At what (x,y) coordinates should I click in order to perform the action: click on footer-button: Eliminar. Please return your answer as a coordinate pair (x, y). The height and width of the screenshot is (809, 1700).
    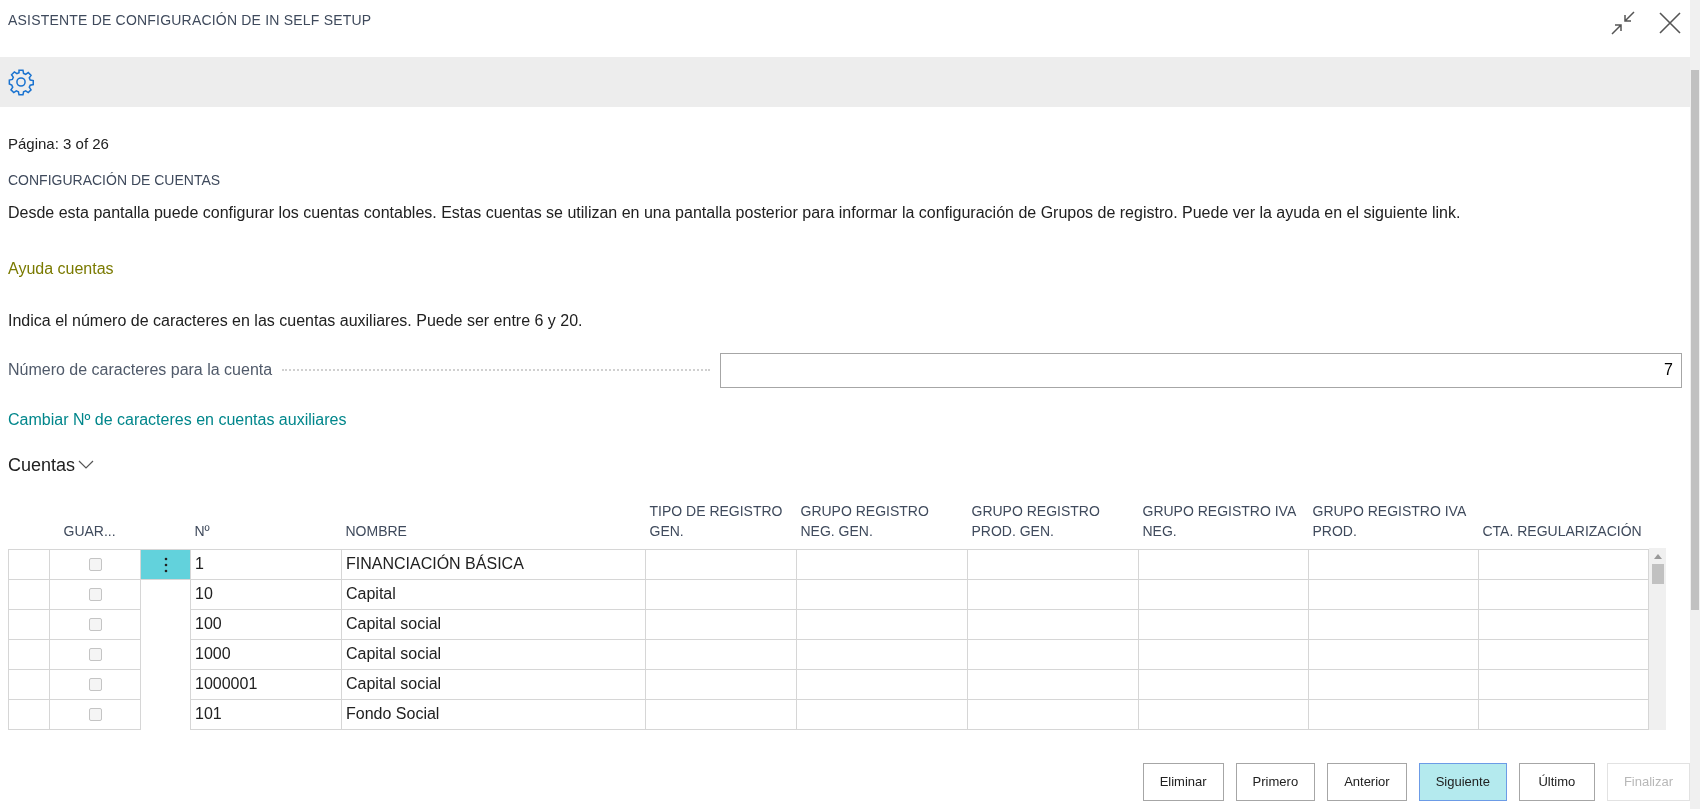
    Looking at the image, I should click on (1183, 782).